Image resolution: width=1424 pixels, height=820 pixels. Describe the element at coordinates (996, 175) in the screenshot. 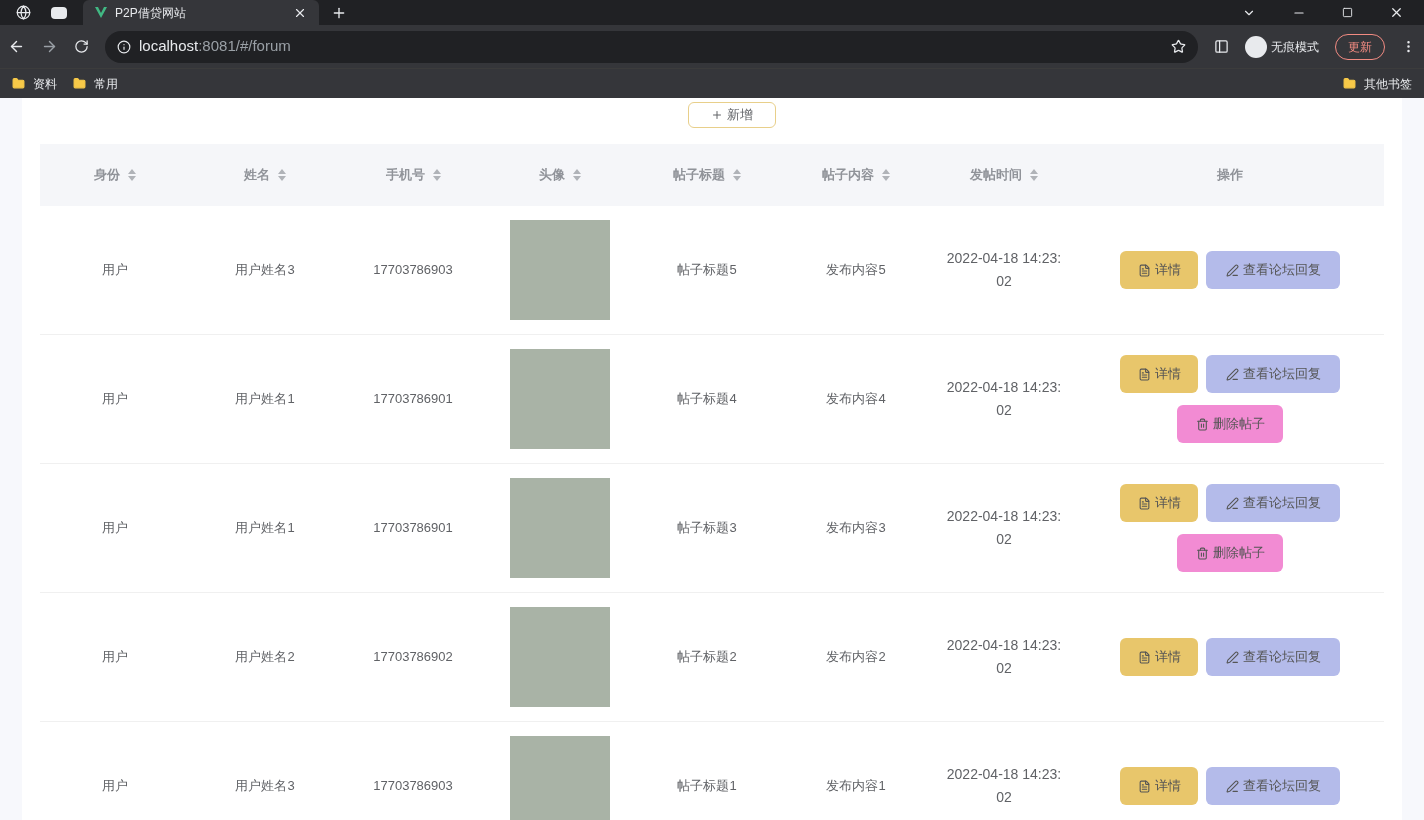

I see `column-header: 发帖时间` at that location.